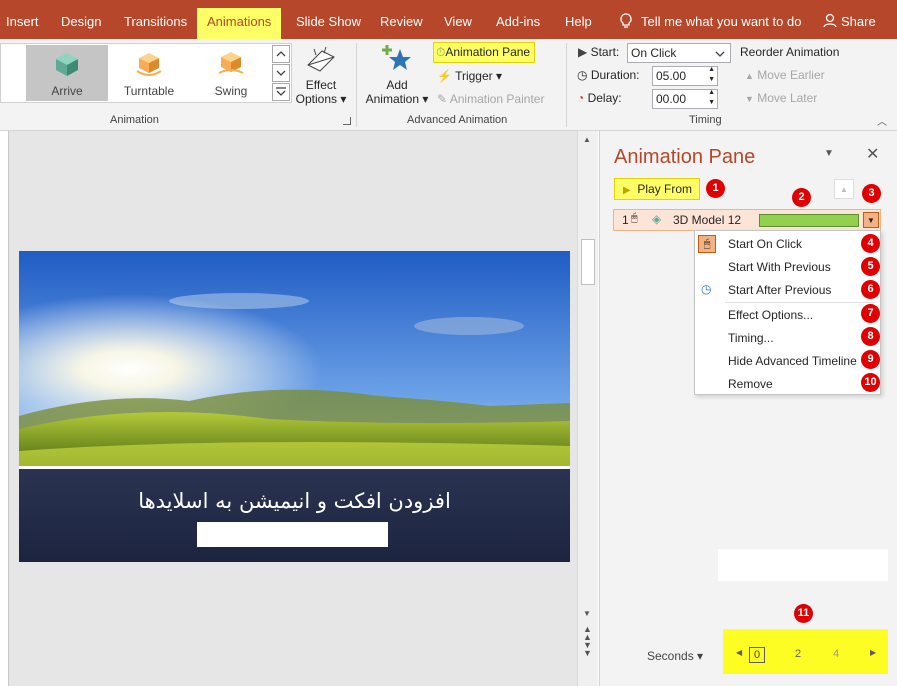 This screenshot has width=897, height=686. I want to click on tab-insert: Insert, so click(22, 22).